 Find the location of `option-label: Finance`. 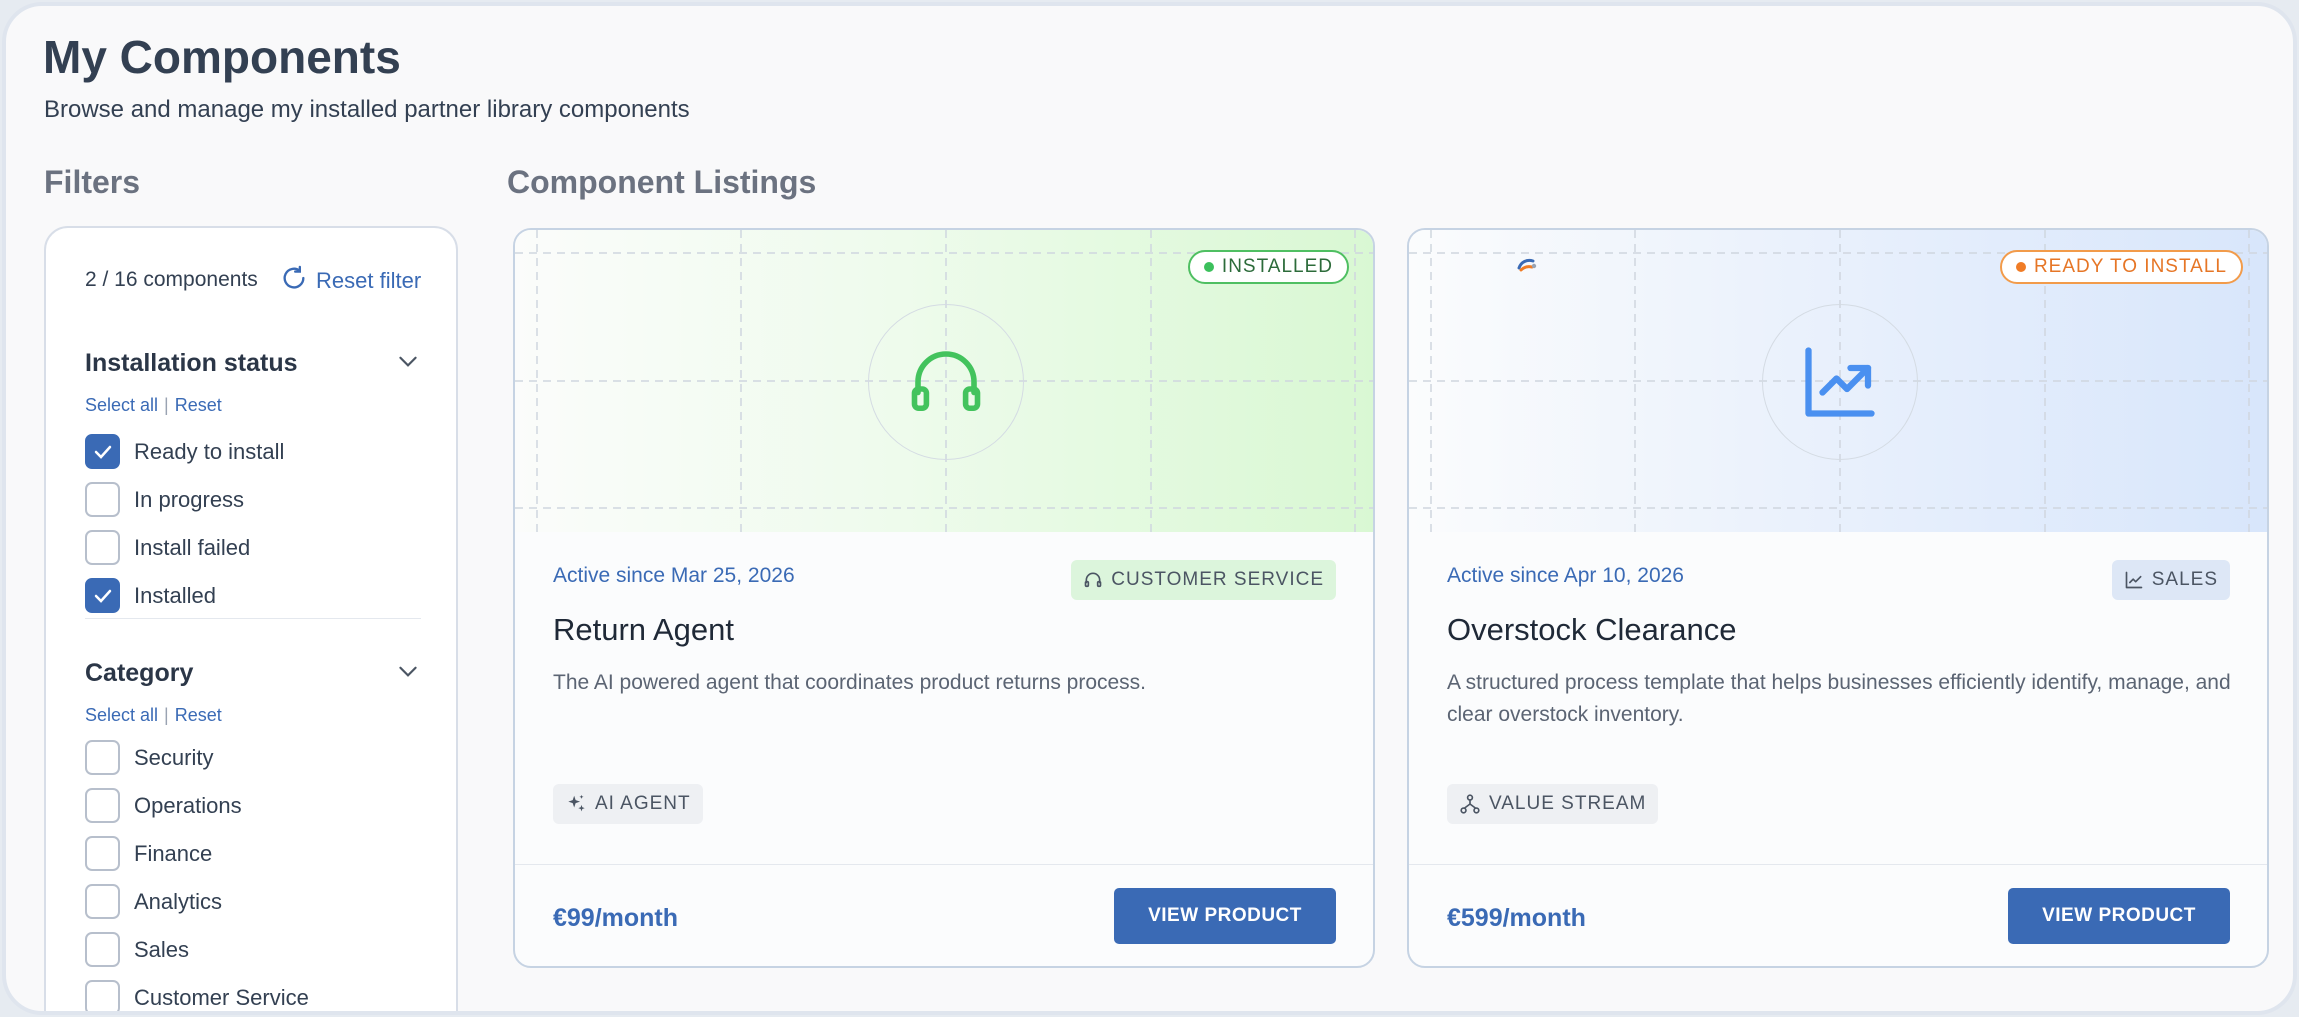

option-label: Finance is located at coordinates (173, 853).